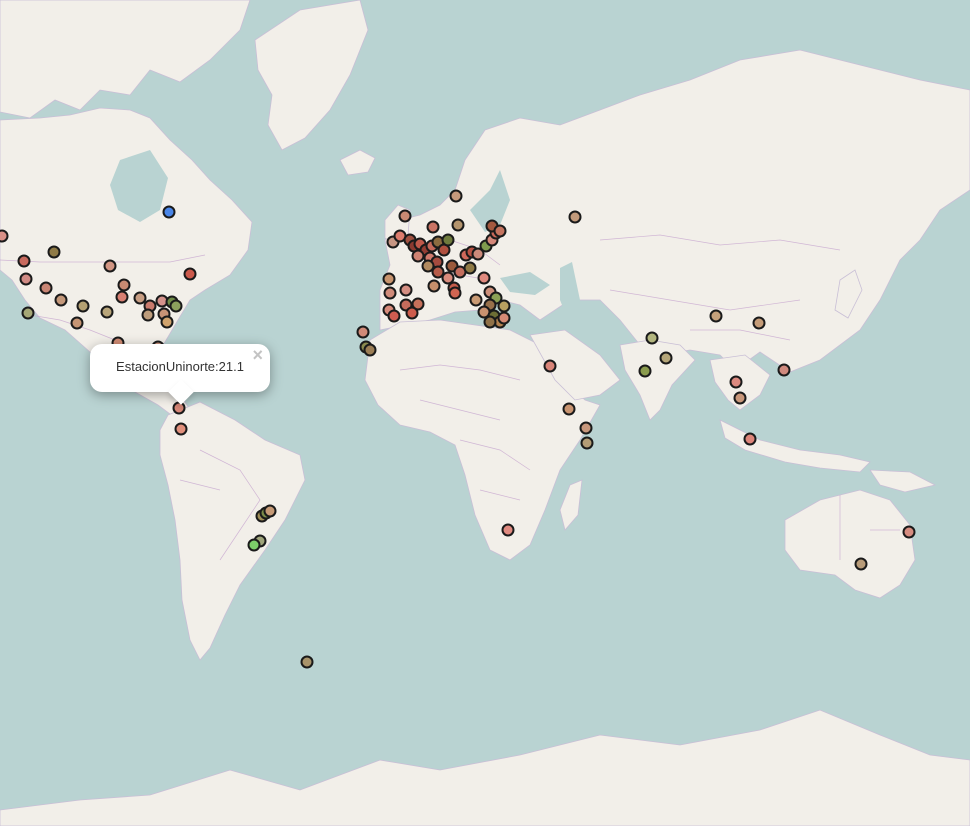 This screenshot has height=826, width=970. What do you see at coordinates (850, 544) in the screenshot?
I see `landmass-australia` at bounding box center [850, 544].